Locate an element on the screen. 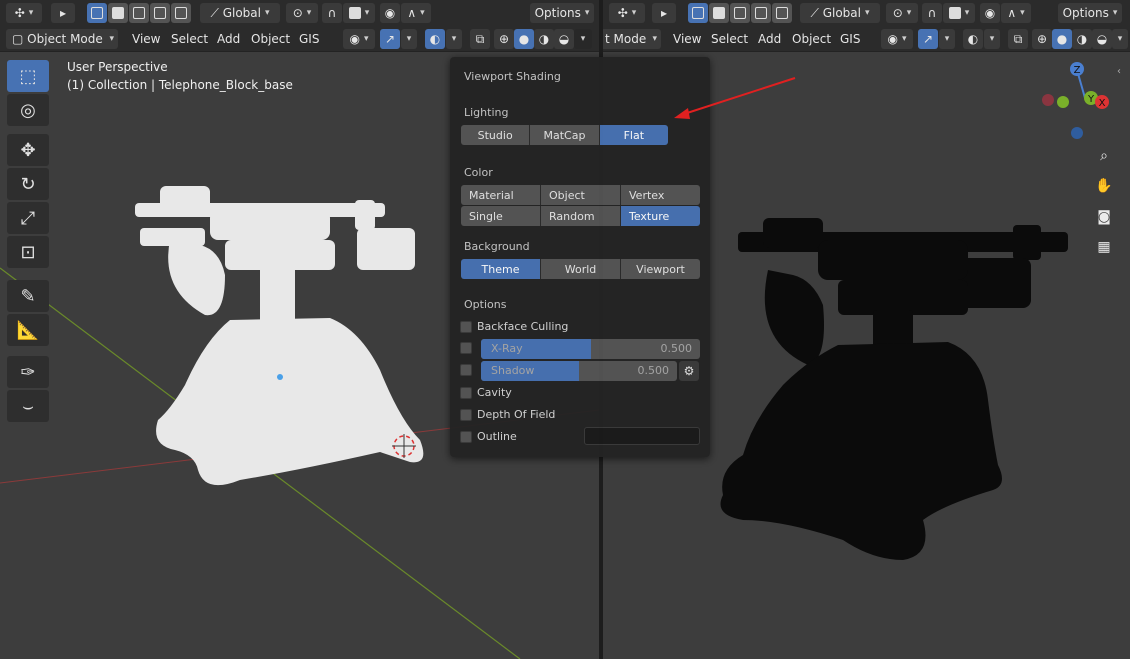 This screenshot has width=1130, height=659. overlay-dropdown: ▾ is located at coordinates (454, 39).